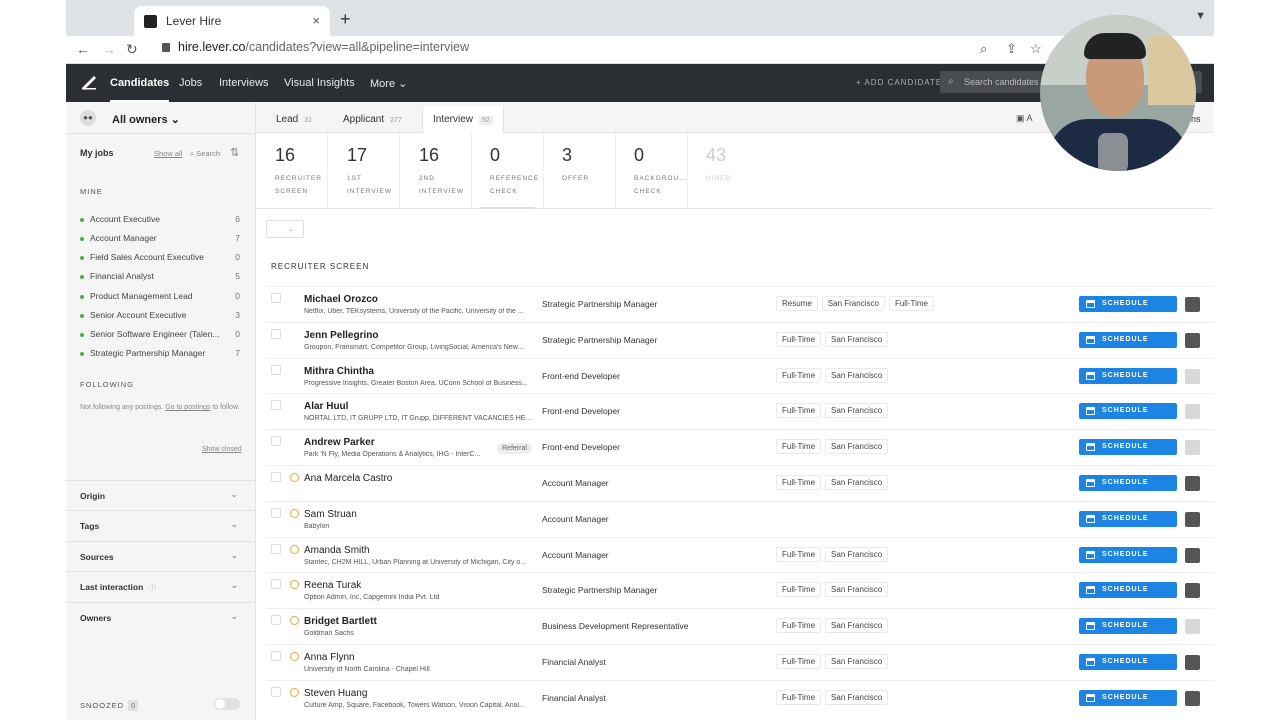 Image resolution: width=1280 pixels, height=720 pixels. I want to click on jobs-search-link: ⌕ Search, so click(205, 154).